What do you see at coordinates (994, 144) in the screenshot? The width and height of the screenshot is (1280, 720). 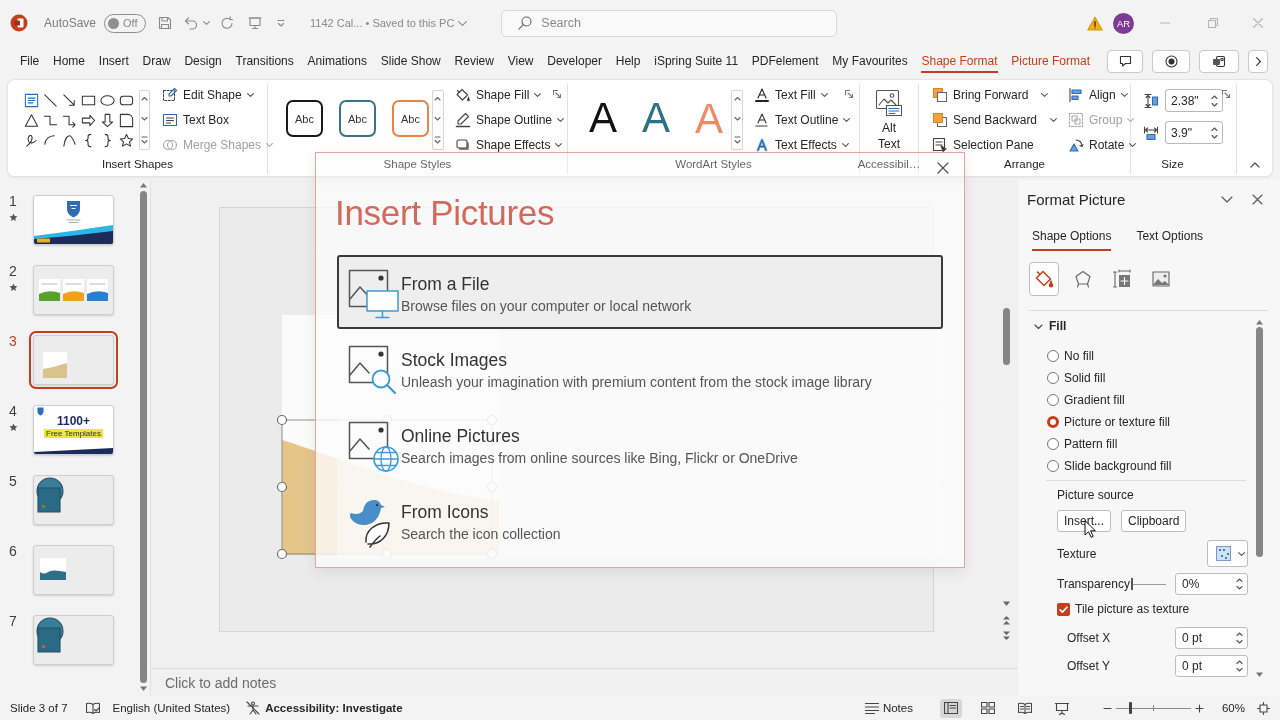 I see `selection-pane-button: Selection Pane` at bounding box center [994, 144].